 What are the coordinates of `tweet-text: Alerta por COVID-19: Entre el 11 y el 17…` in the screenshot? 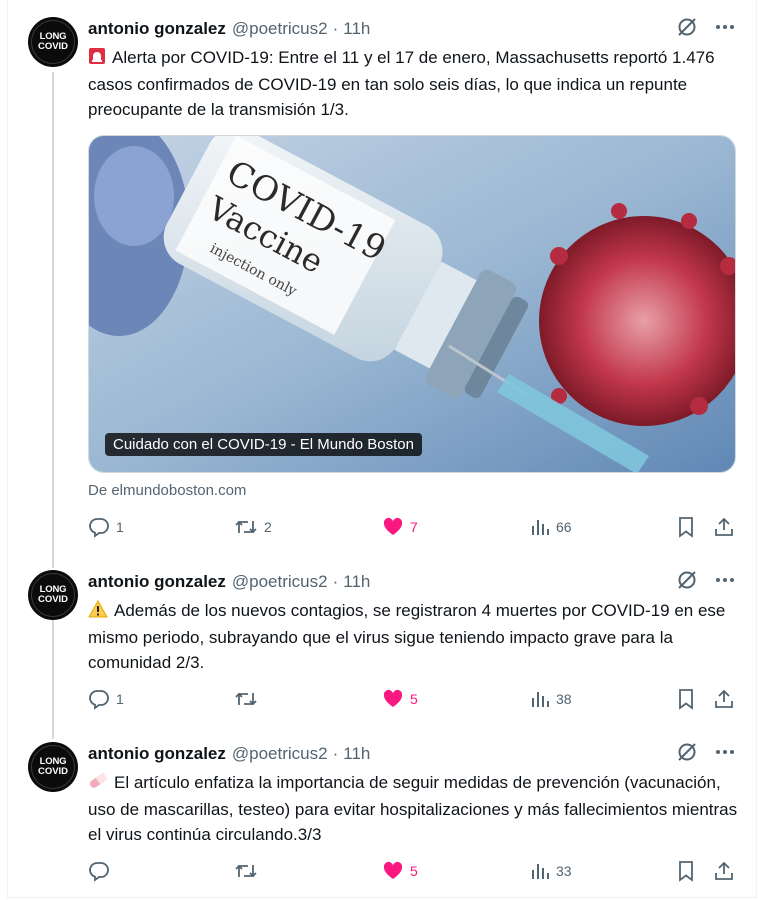 It's located at (401, 83).